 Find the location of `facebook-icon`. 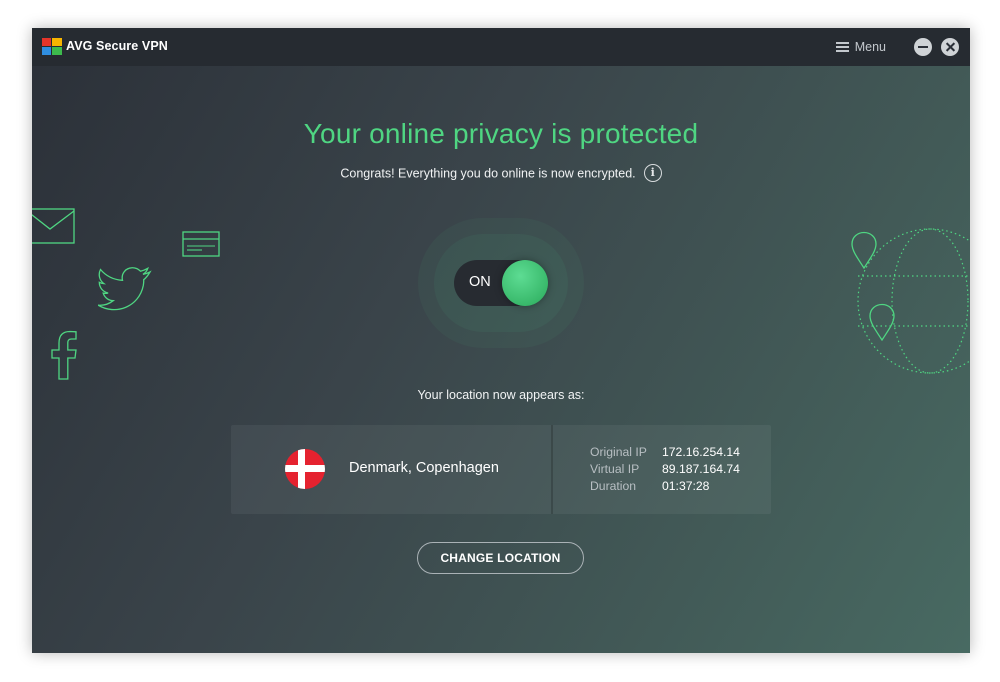

facebook-icon is located at coordinates (64, 355).